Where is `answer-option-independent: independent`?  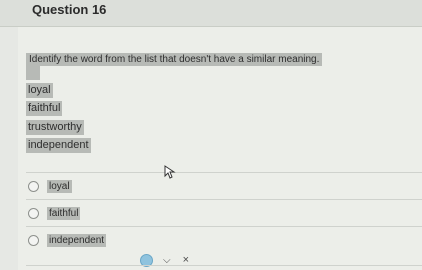
answer-option-independent: independent is located at coordinates (66, 240).